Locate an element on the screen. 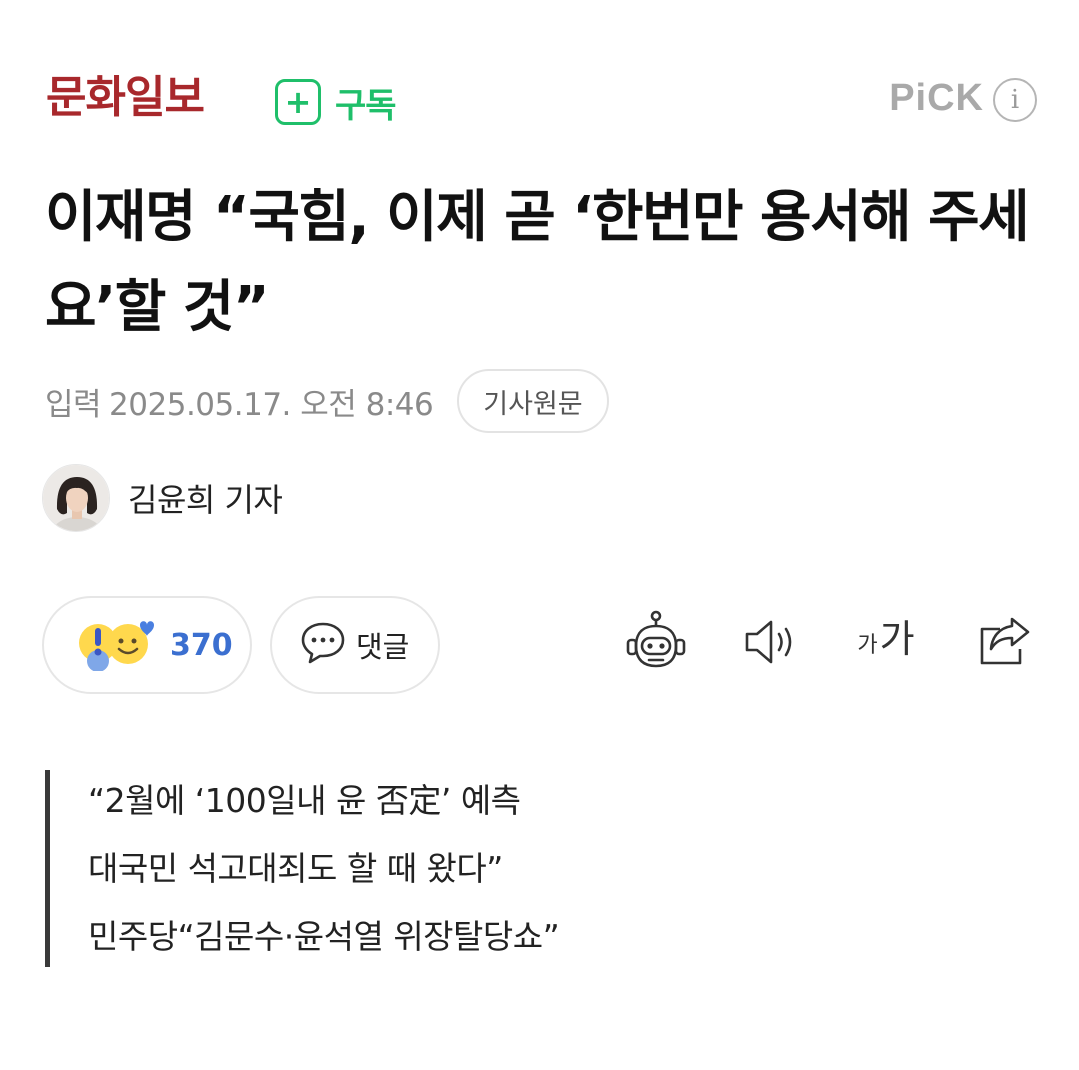  share-button is located at coordinates (1004, 644).